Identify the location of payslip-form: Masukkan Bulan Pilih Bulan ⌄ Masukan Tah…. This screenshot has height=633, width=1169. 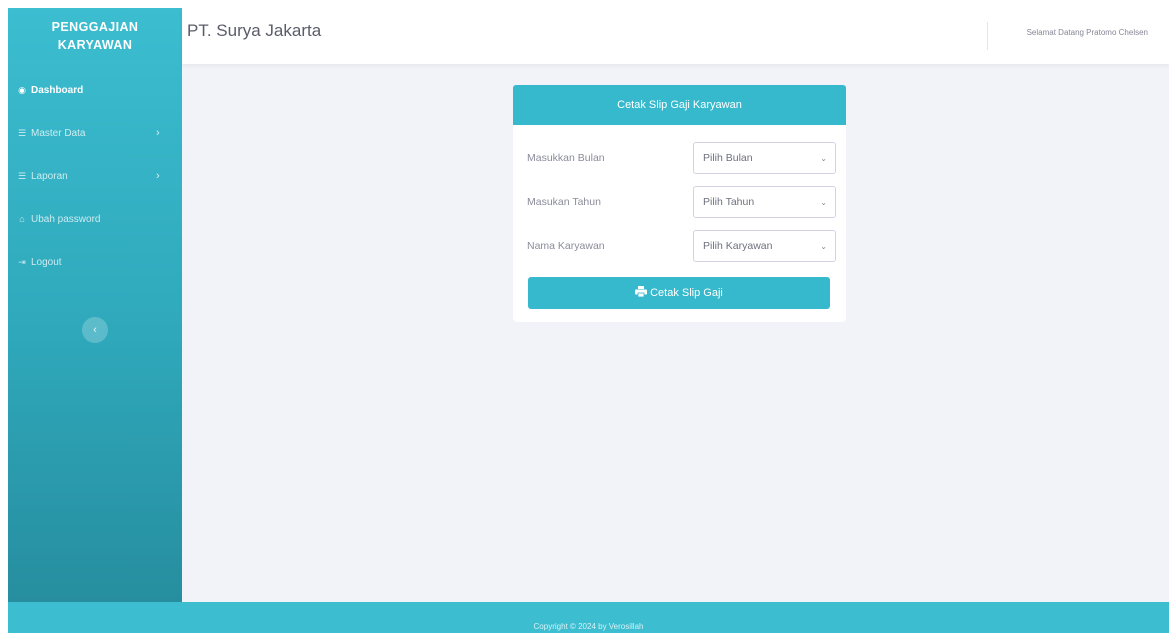
(679, 223).